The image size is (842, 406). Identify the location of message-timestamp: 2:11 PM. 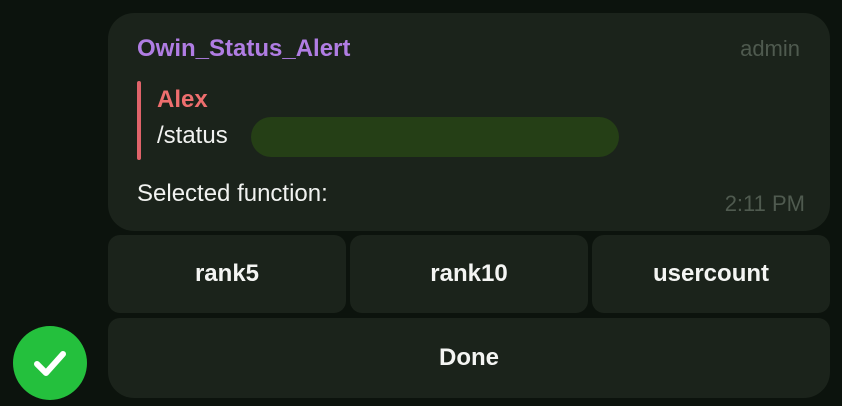
(764, 203).